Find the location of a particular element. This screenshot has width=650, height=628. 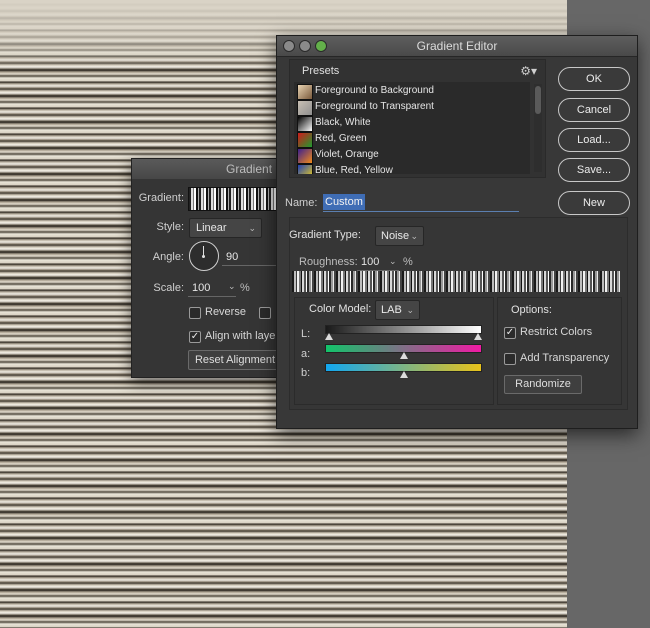

color-model-value: LAB is located at coordinates (391, 310).